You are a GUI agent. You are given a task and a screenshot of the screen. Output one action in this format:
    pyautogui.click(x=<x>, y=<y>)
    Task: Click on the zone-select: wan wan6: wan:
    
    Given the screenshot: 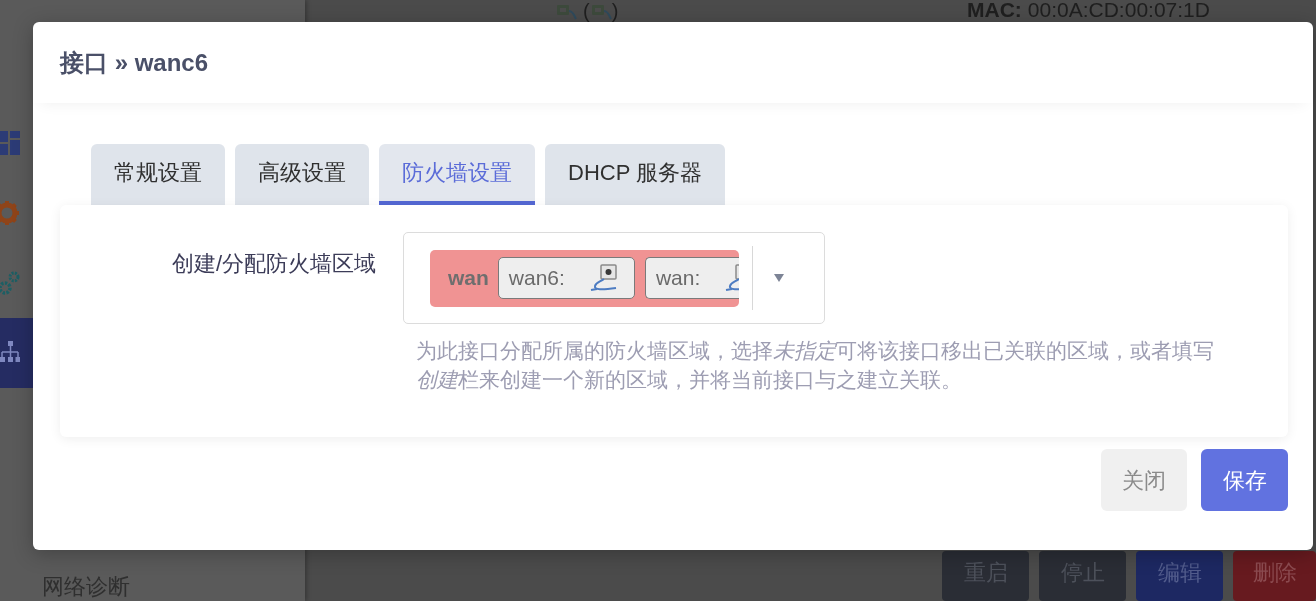 What is the action you would take?
    pyautogui.click(x=614, y=278)
    